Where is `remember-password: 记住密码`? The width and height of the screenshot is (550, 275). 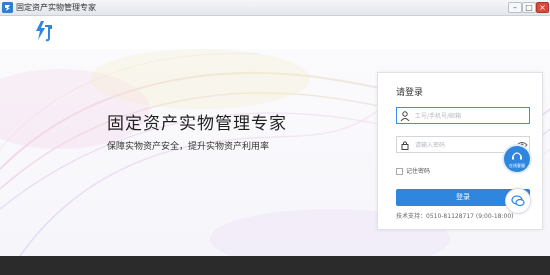 remember-password: 记住密码 is located at coordinates (413, 172).